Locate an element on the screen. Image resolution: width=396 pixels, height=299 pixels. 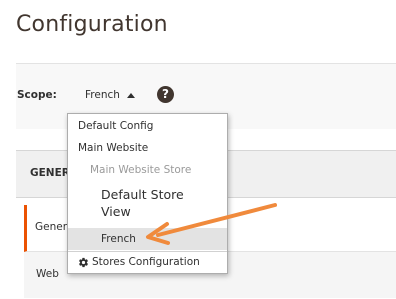
dropdown-item-main-website: Main Website is located at coordinates (147, 148).